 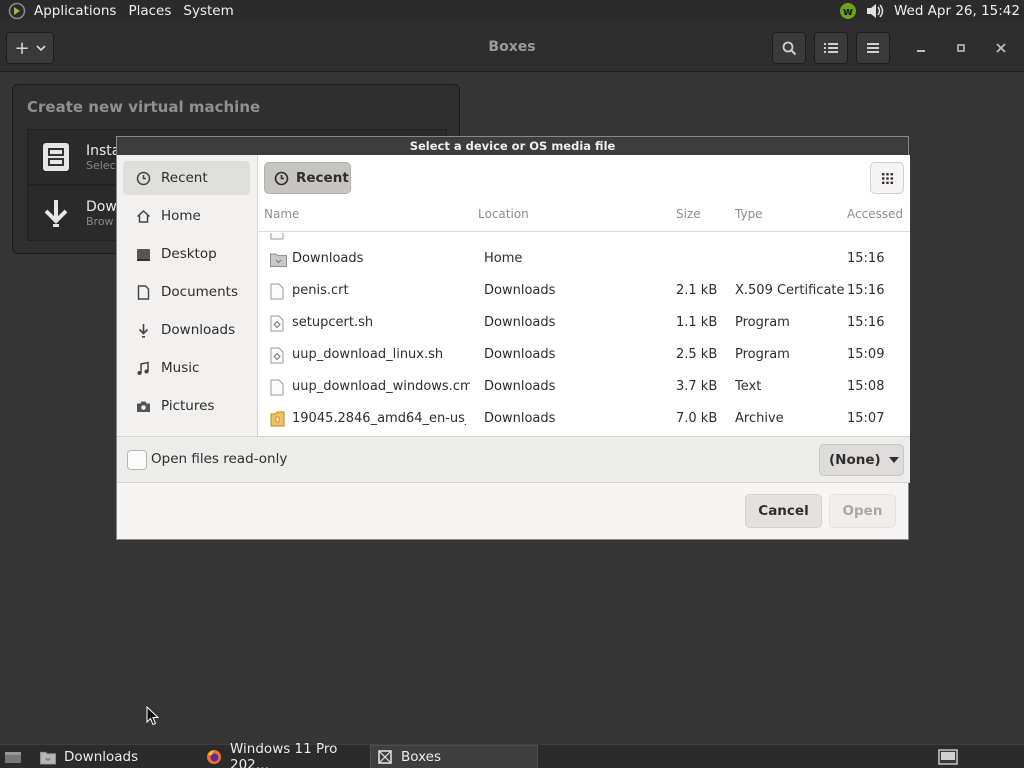 I want to click on script-icon, so click(x=277, y=355).